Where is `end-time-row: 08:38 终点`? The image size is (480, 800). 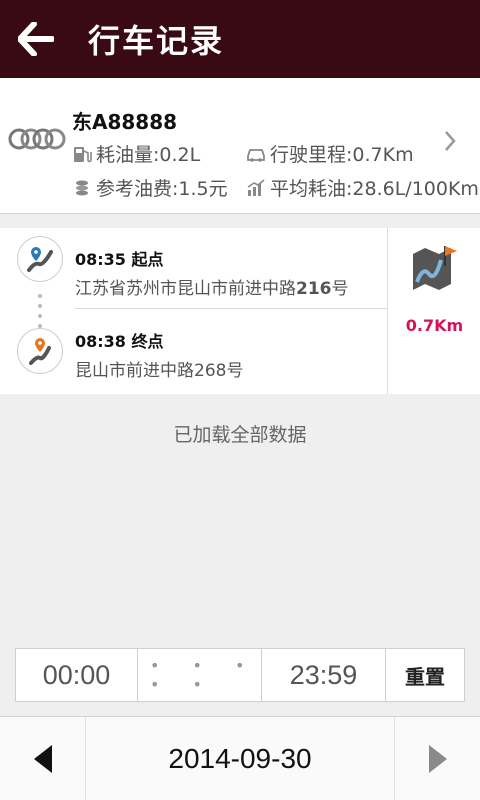 end-time-row: 08:38 终点 is located at coordinates (119, 340).